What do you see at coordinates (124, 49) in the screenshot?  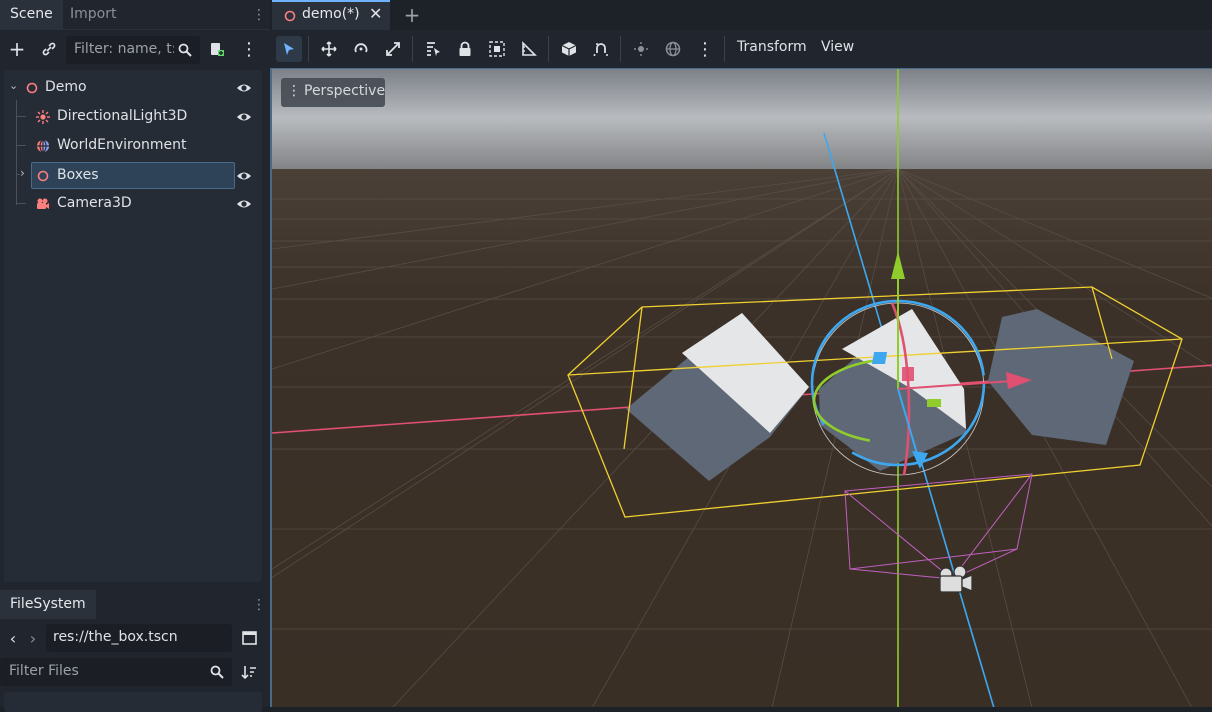 I see `scene-filter-placeholder: Filter: name, t:t` at bounding box center [124, 49].